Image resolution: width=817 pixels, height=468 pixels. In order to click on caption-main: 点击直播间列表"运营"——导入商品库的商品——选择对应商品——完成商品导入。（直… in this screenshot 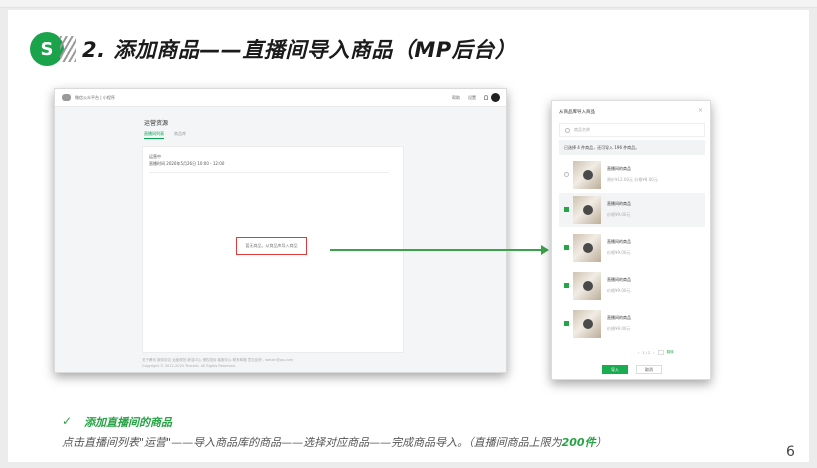, I will do `click(312, 442)`.